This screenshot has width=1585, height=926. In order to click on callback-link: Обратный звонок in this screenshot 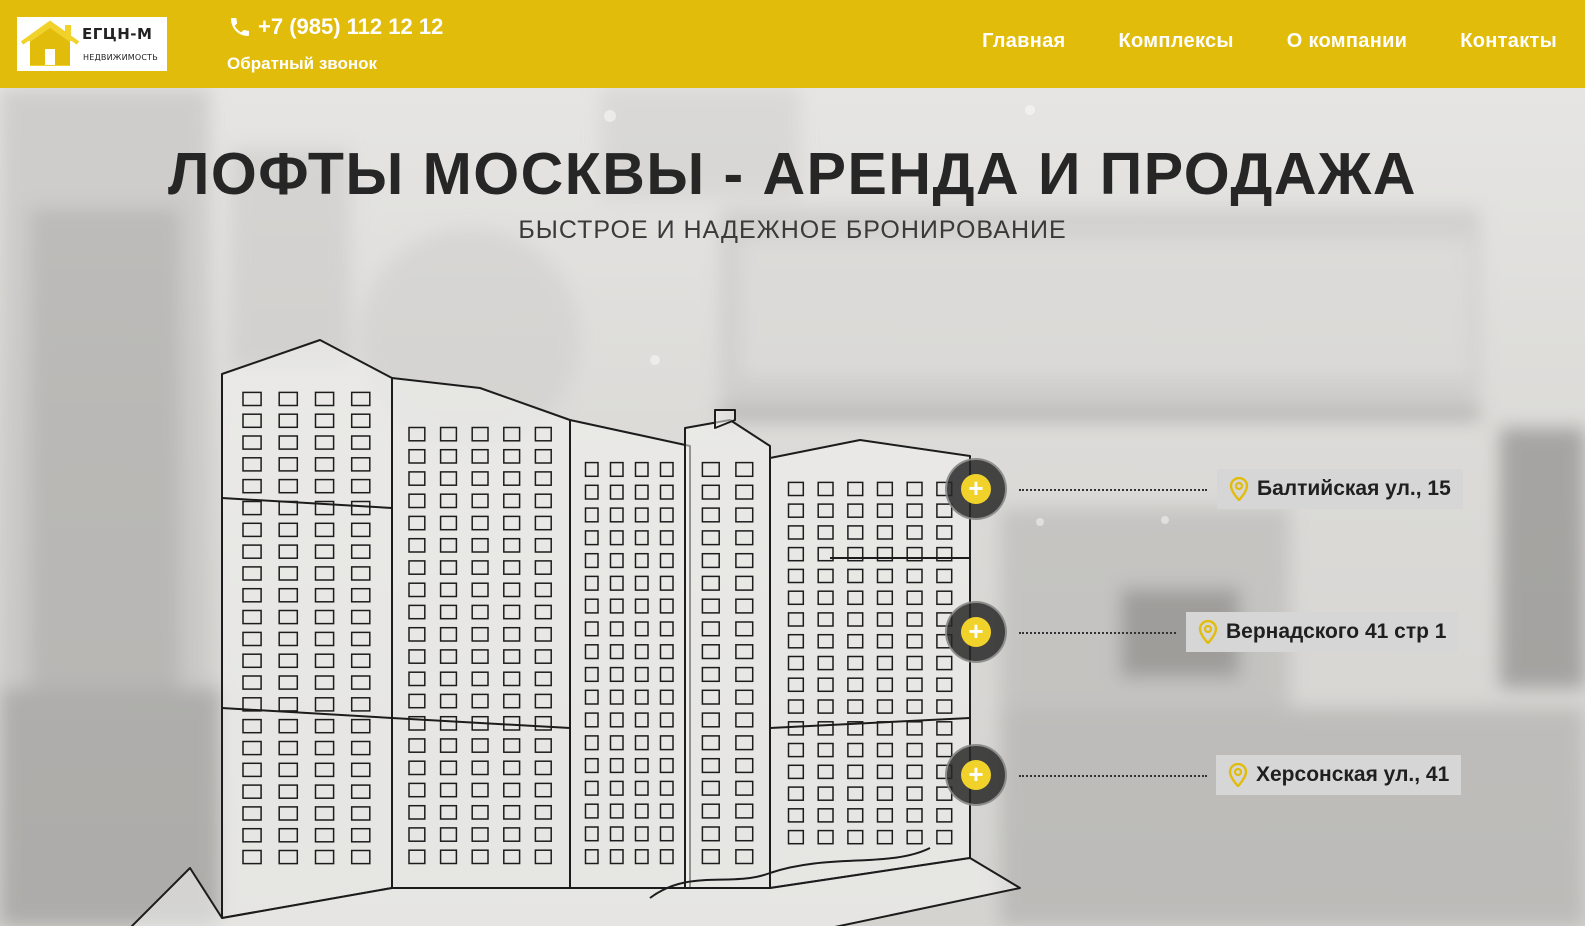, I will do `click(302, 64)`.